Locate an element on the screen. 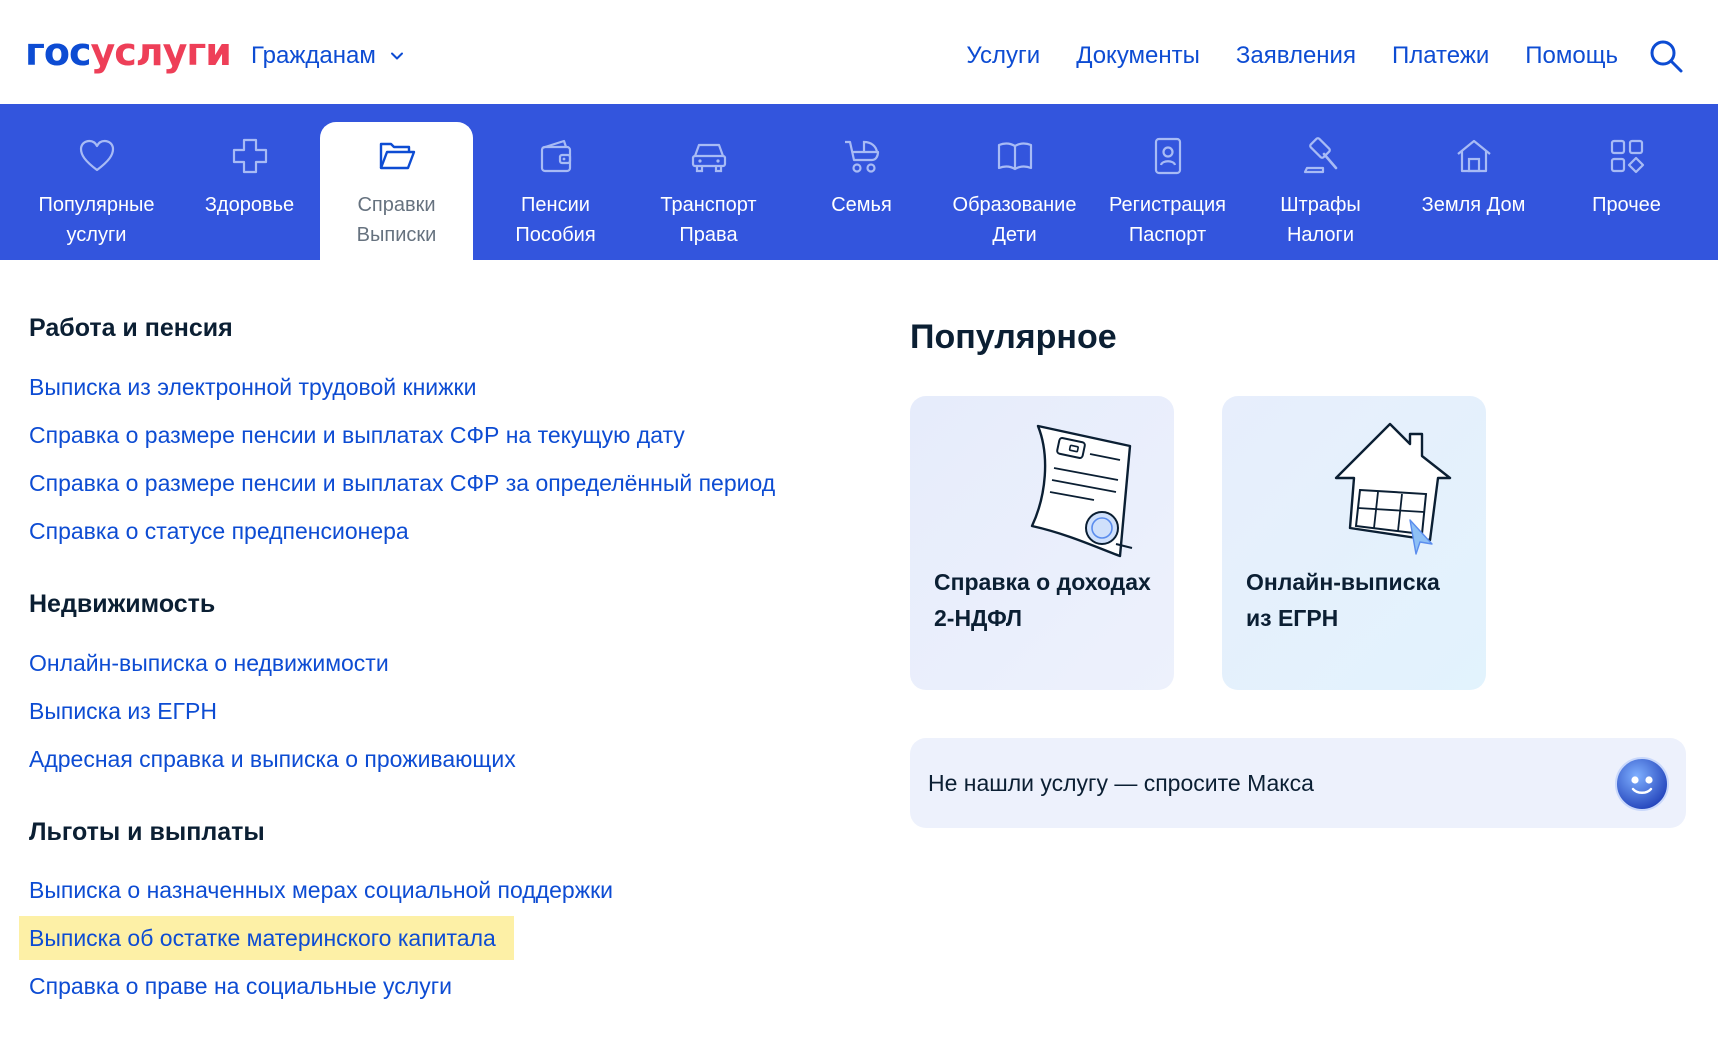 The height and width of the screenshot is (1040, 1718). category-label-line2: Пособия is located at coordinates (555, 235).